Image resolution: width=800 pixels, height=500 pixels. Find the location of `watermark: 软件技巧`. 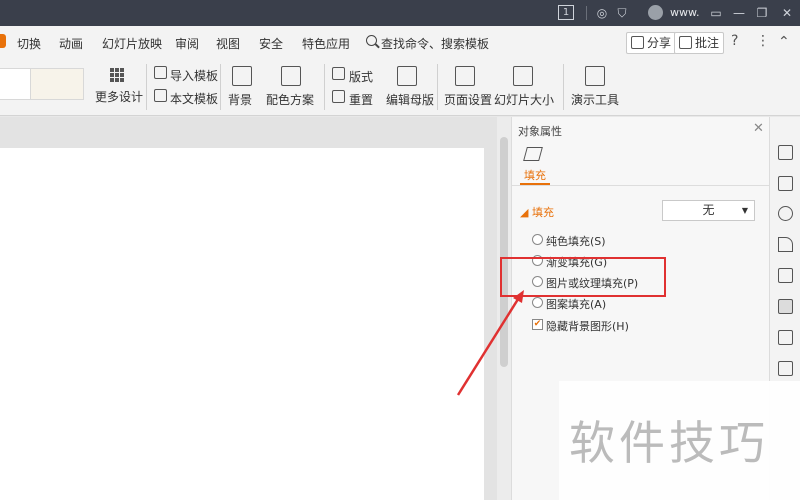

watermark: 软件技巧 is located at coordinates (679, 440).